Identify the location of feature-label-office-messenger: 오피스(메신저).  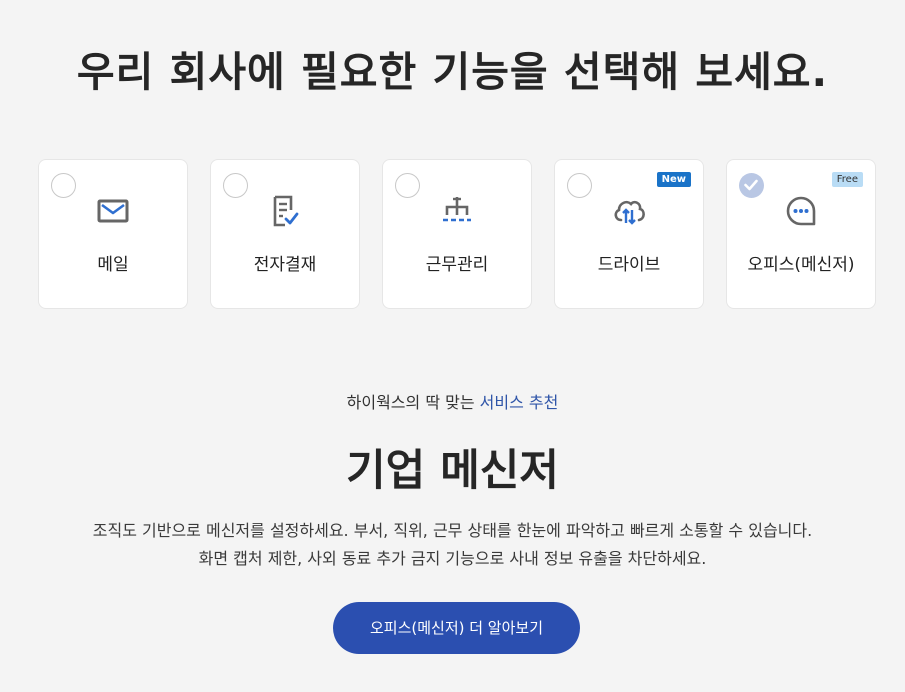
(801, 265).